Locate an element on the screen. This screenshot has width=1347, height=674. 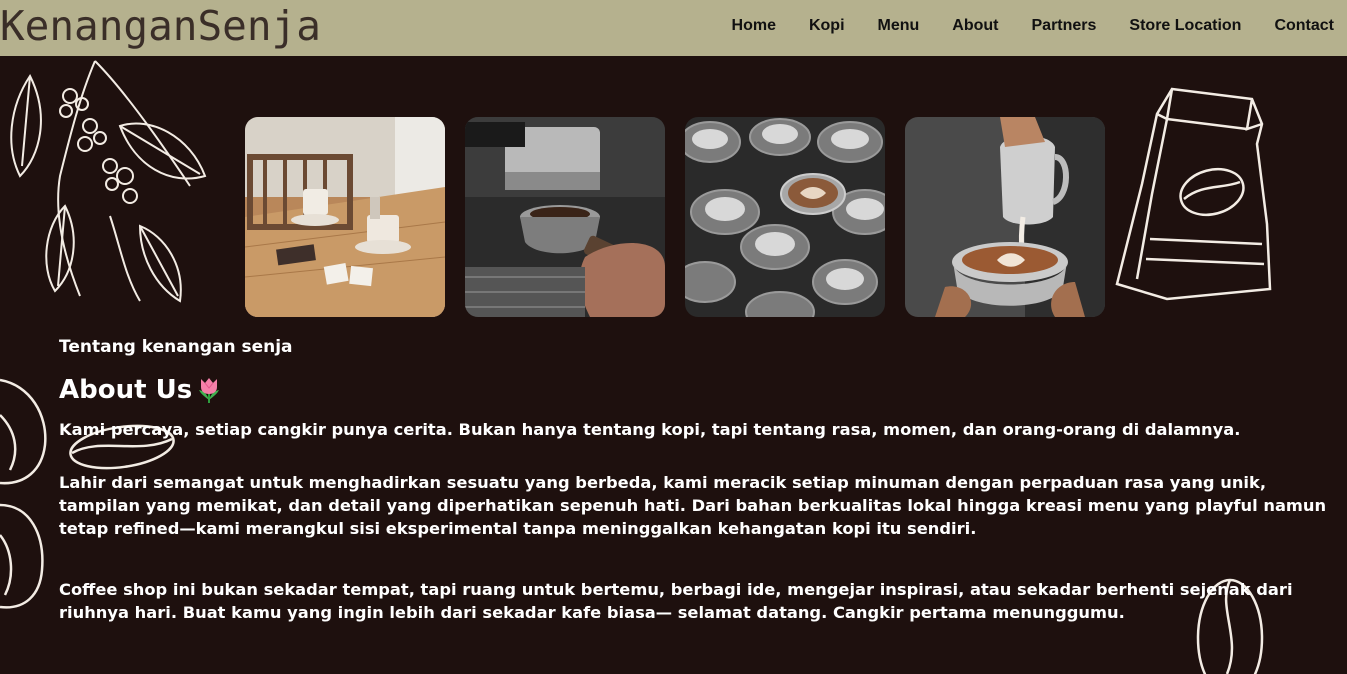
tulip-icon is located at coordinates (209, 390).